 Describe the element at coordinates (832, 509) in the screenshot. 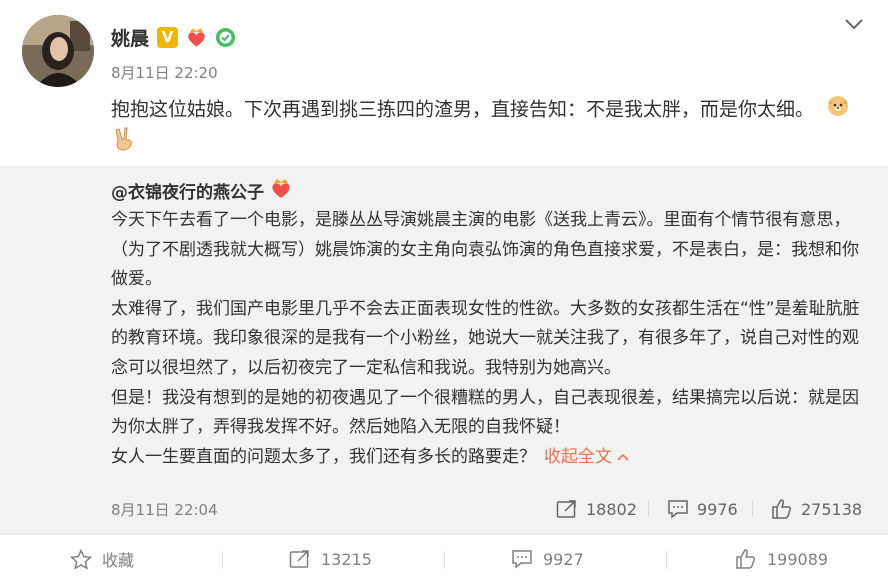

I see `like-count: 275138` at that location.